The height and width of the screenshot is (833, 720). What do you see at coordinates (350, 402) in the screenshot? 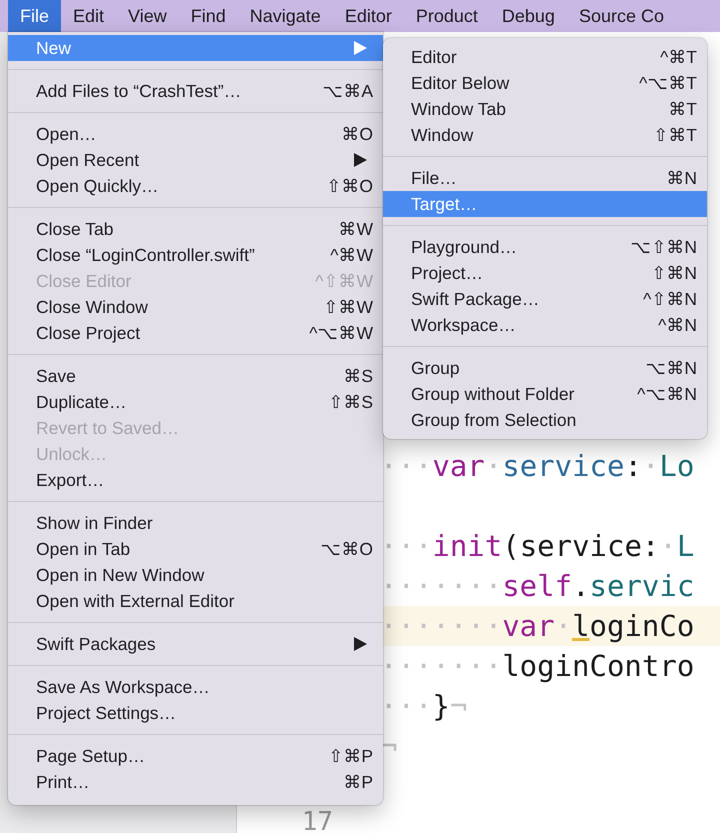
I see `shortcut-label: ⇧⌘S` at bounding box center [350, 402].